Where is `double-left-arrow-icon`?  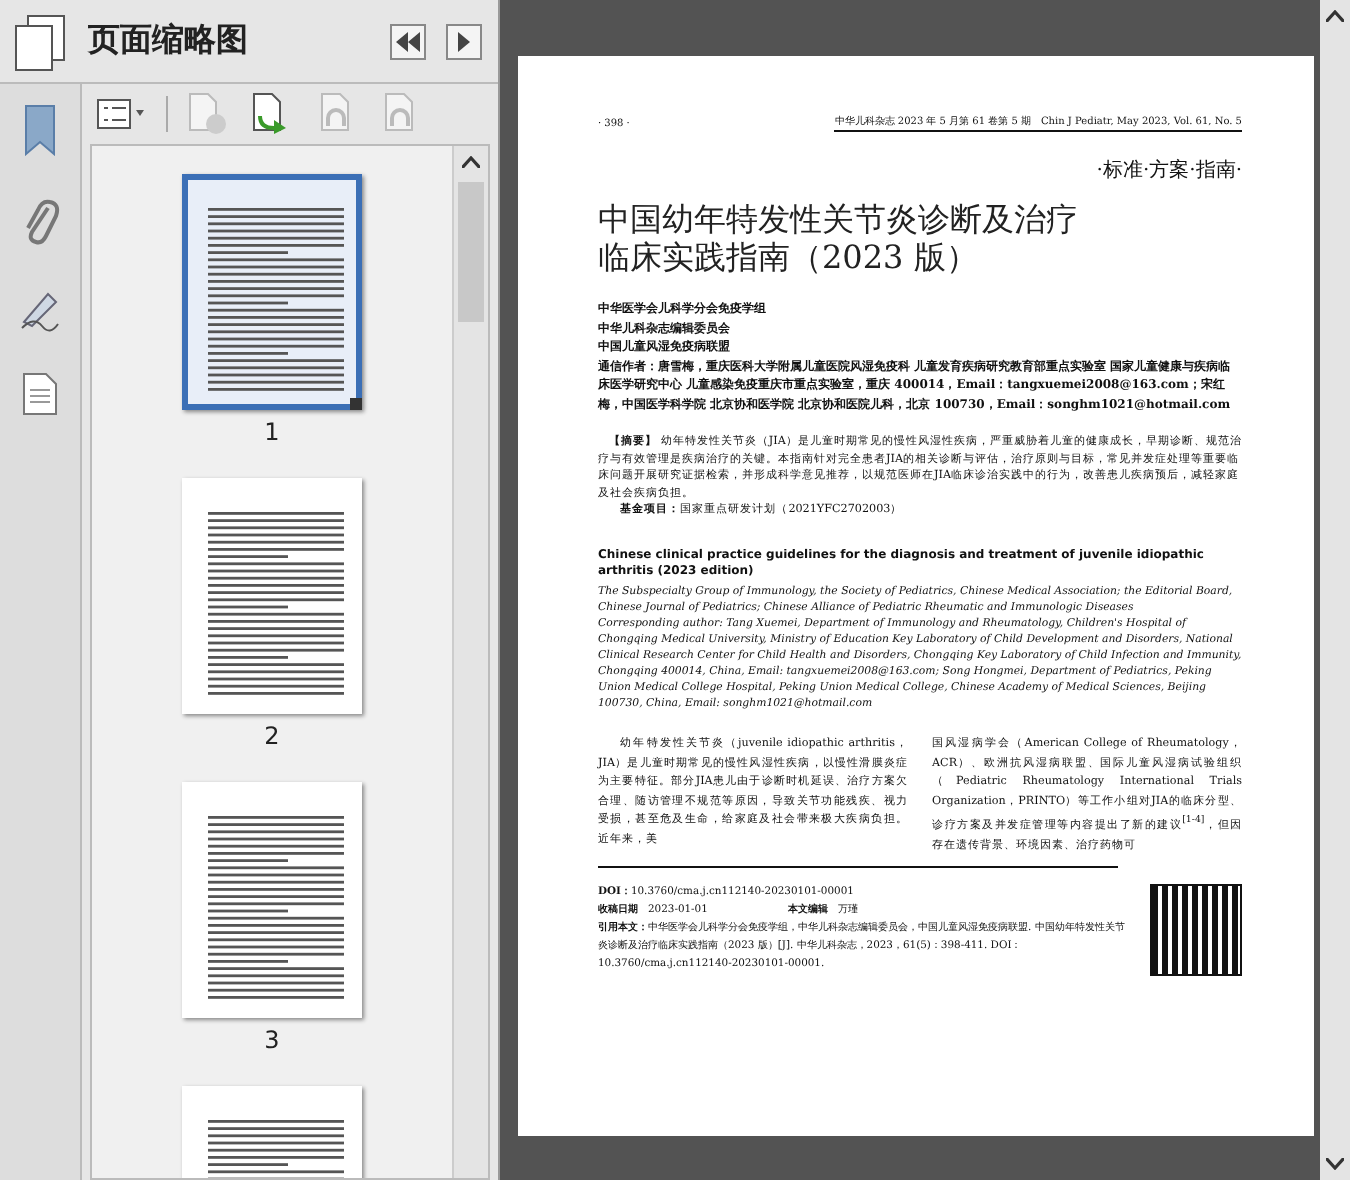
double-left-arrow-icon is located at coordinates (408, 41).